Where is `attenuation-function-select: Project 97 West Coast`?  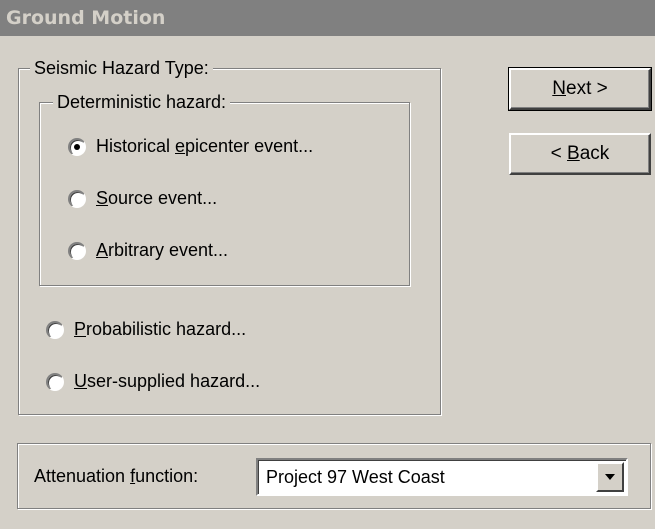
attenuation-function-select: Project 97 West Coast is located at coordinates (442, 477).